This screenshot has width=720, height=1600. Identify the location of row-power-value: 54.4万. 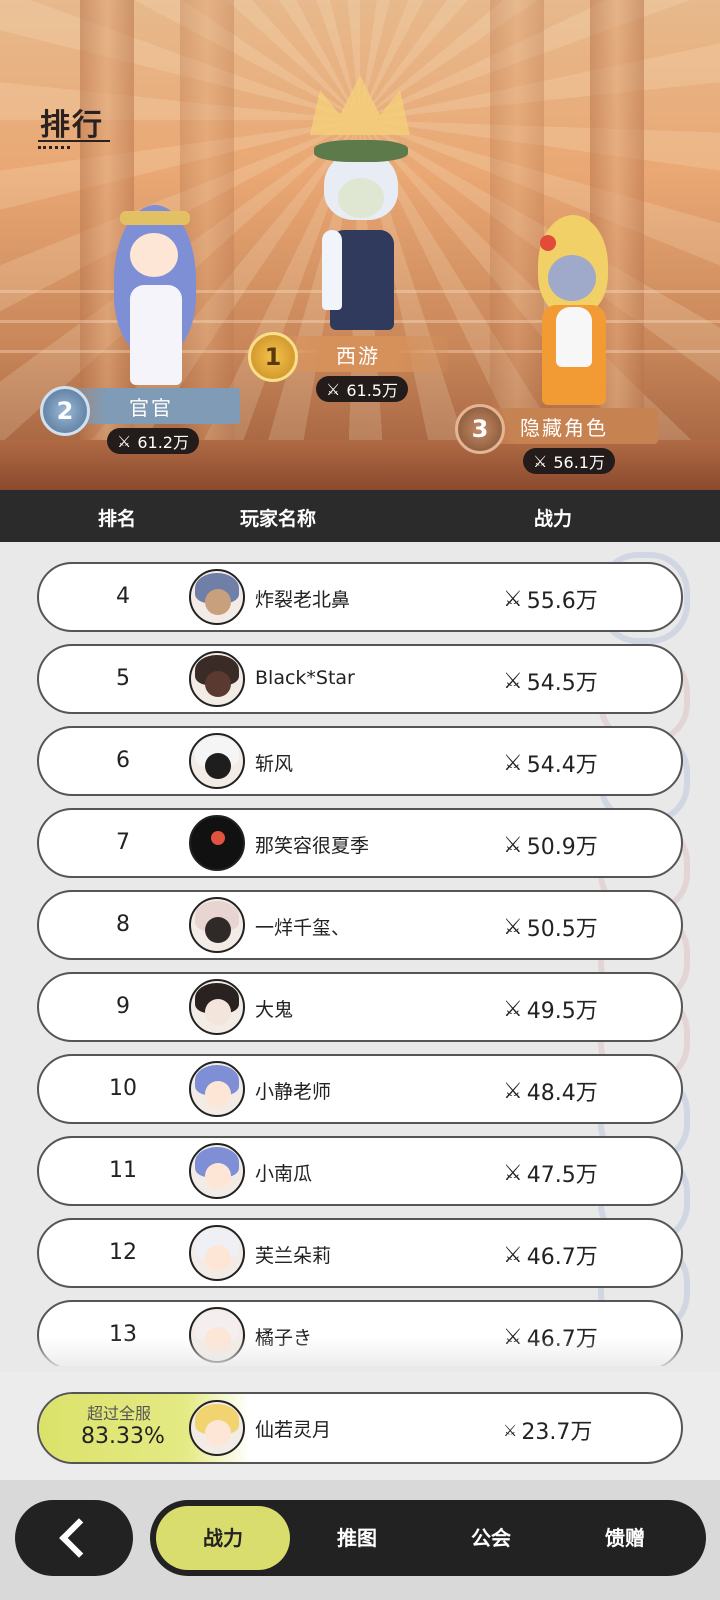
(562, 765).